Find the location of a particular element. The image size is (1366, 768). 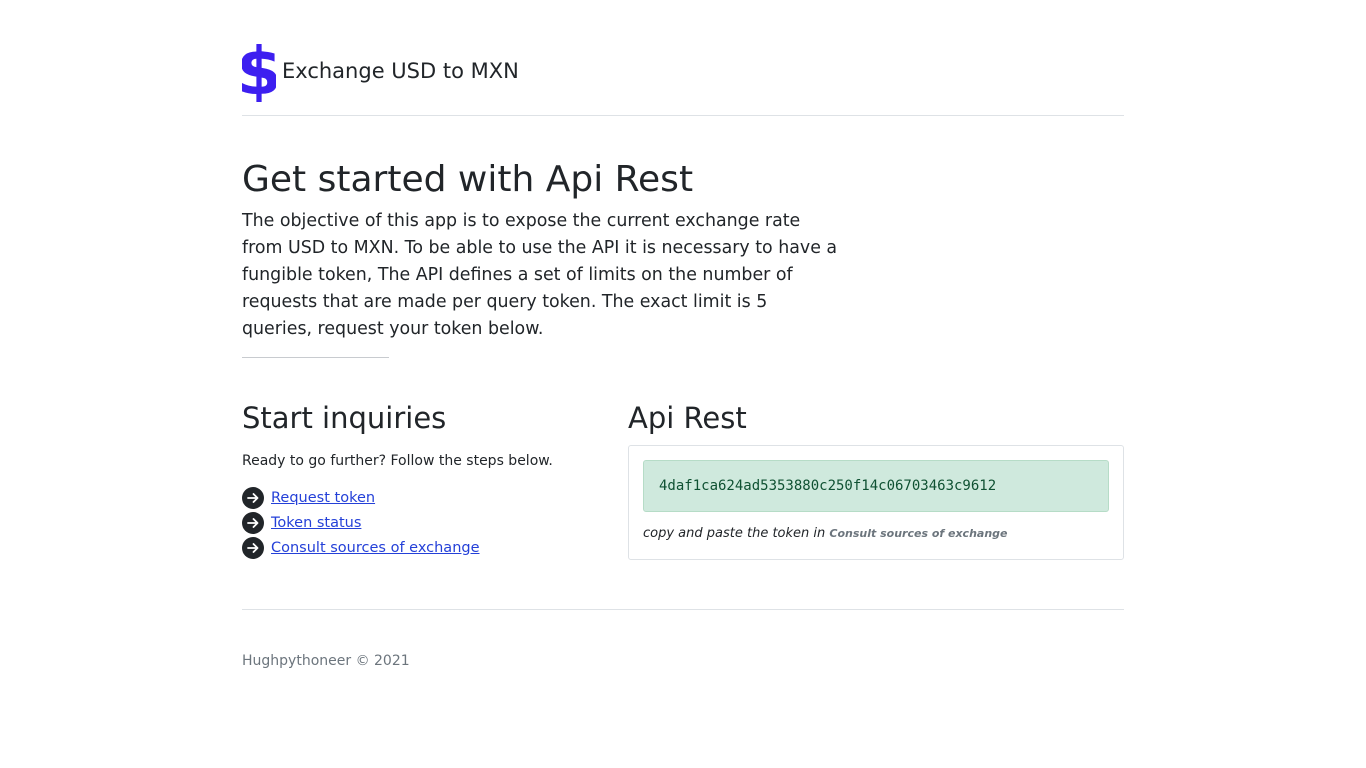

token-display: 4daf1ca624ad5353880c250f14c06703463c9612 is located at coordinates (876, 486).